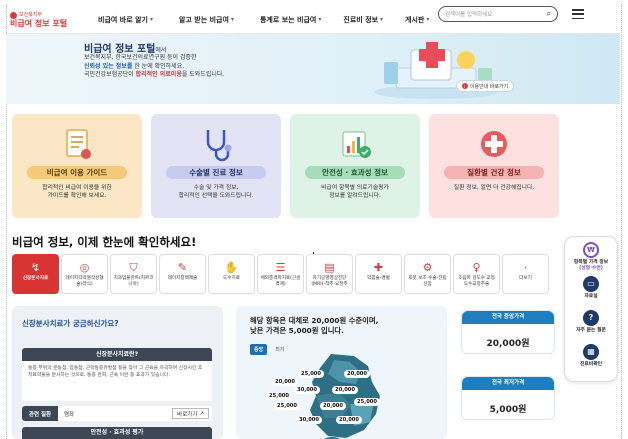  What do you see at coordinates (494, 172) in the screenshot?
I see `card-title: 질환별 건강 정보` at bounding box center [494, 172].